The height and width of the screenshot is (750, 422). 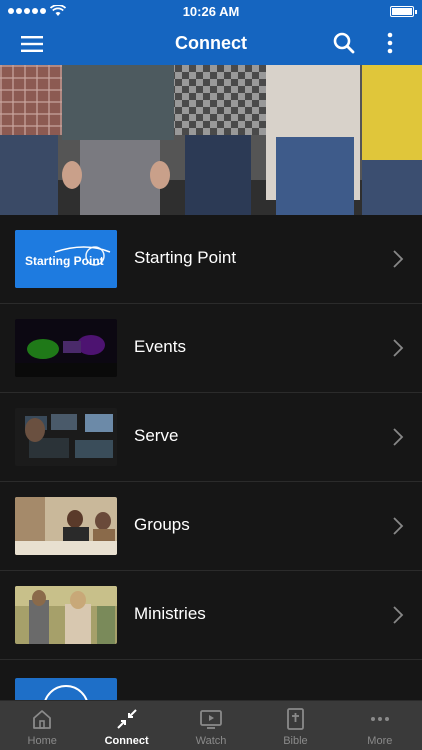 What do you see at coordinates (66, 348) in the screenshot?
I see `events-photo` at bounding box center [66, 348].